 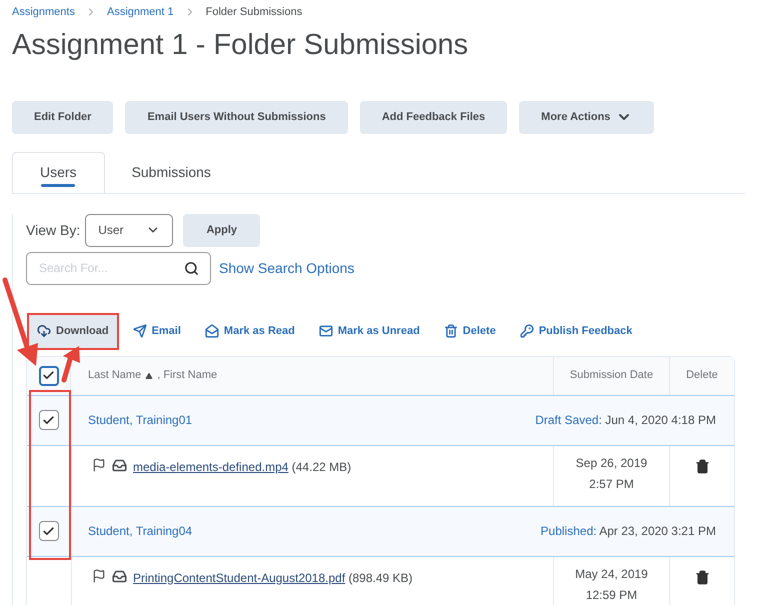 What do you see at coordinates (53, 230) in the screenshot?
I see `view-by-label: View By:` at bounding box center [53, 230].